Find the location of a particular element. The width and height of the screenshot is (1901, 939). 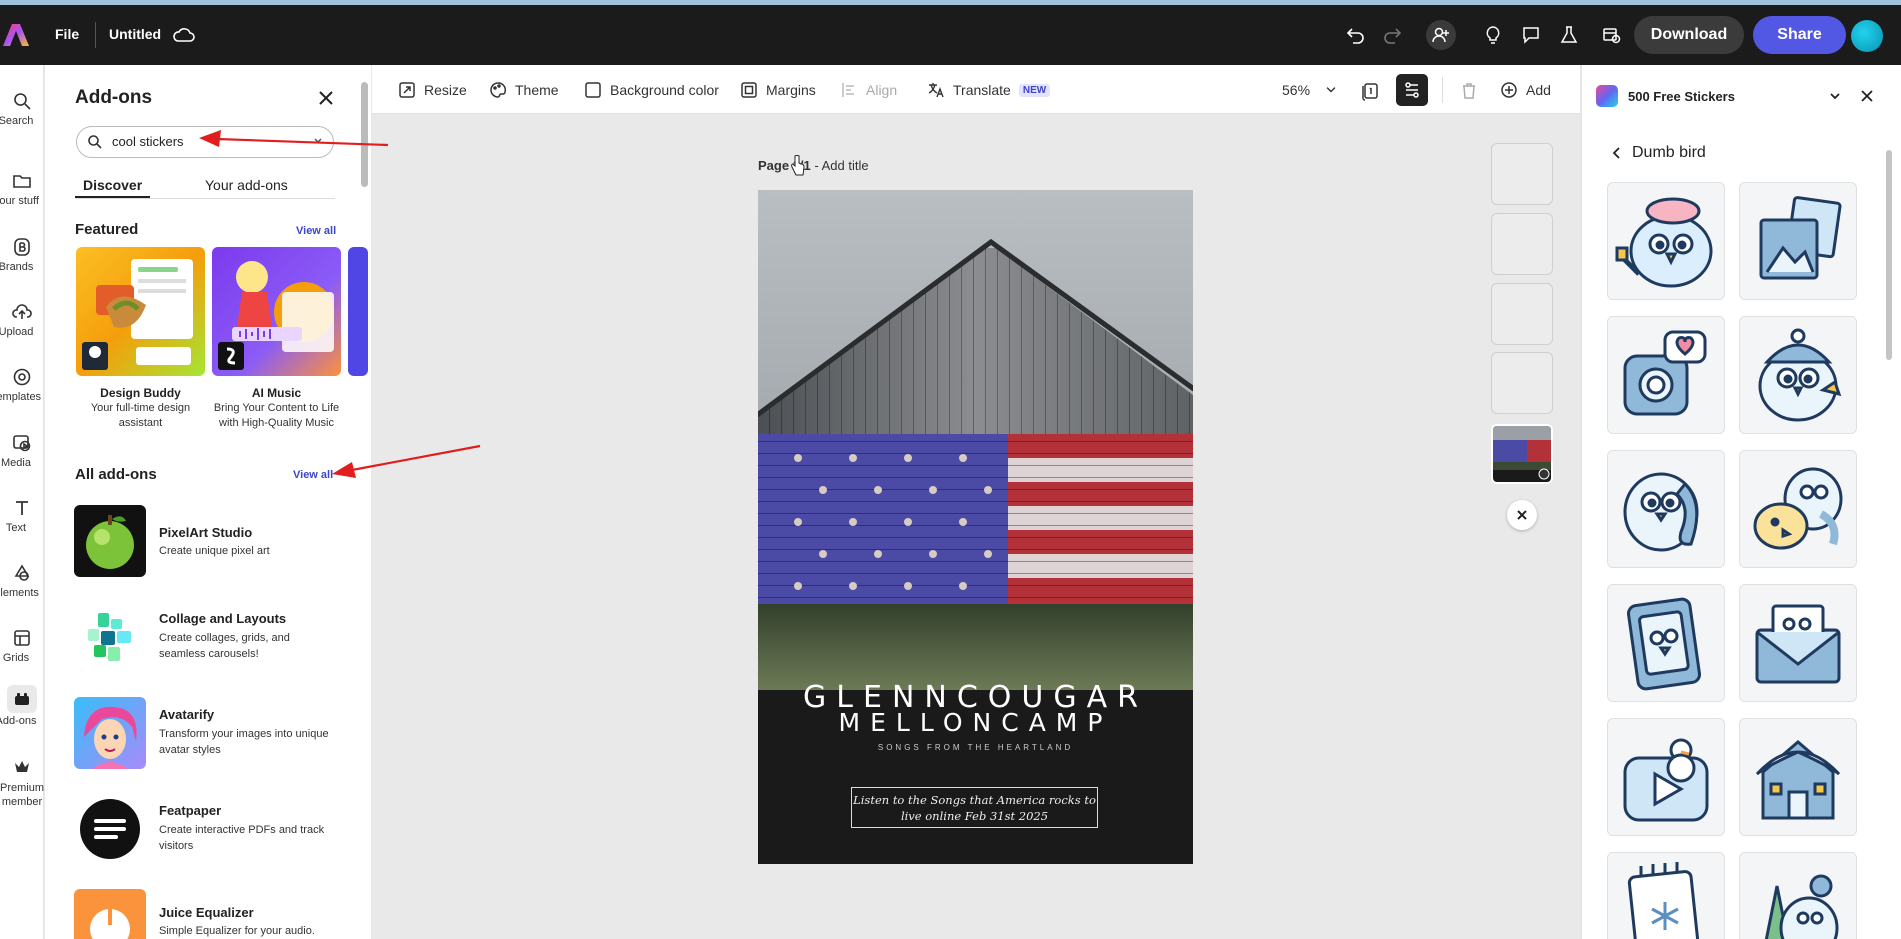

rail-premium: Premium member is located at coordinates (22, 786).